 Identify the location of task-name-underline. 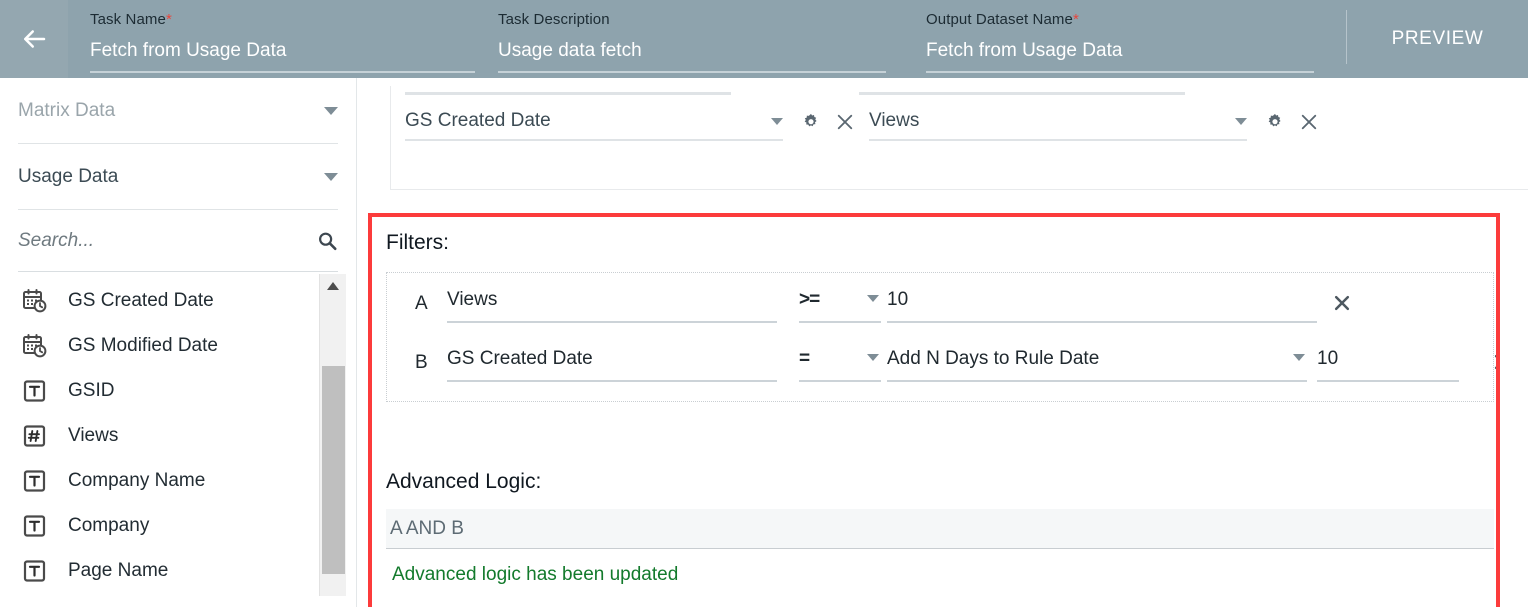
(282, 72).